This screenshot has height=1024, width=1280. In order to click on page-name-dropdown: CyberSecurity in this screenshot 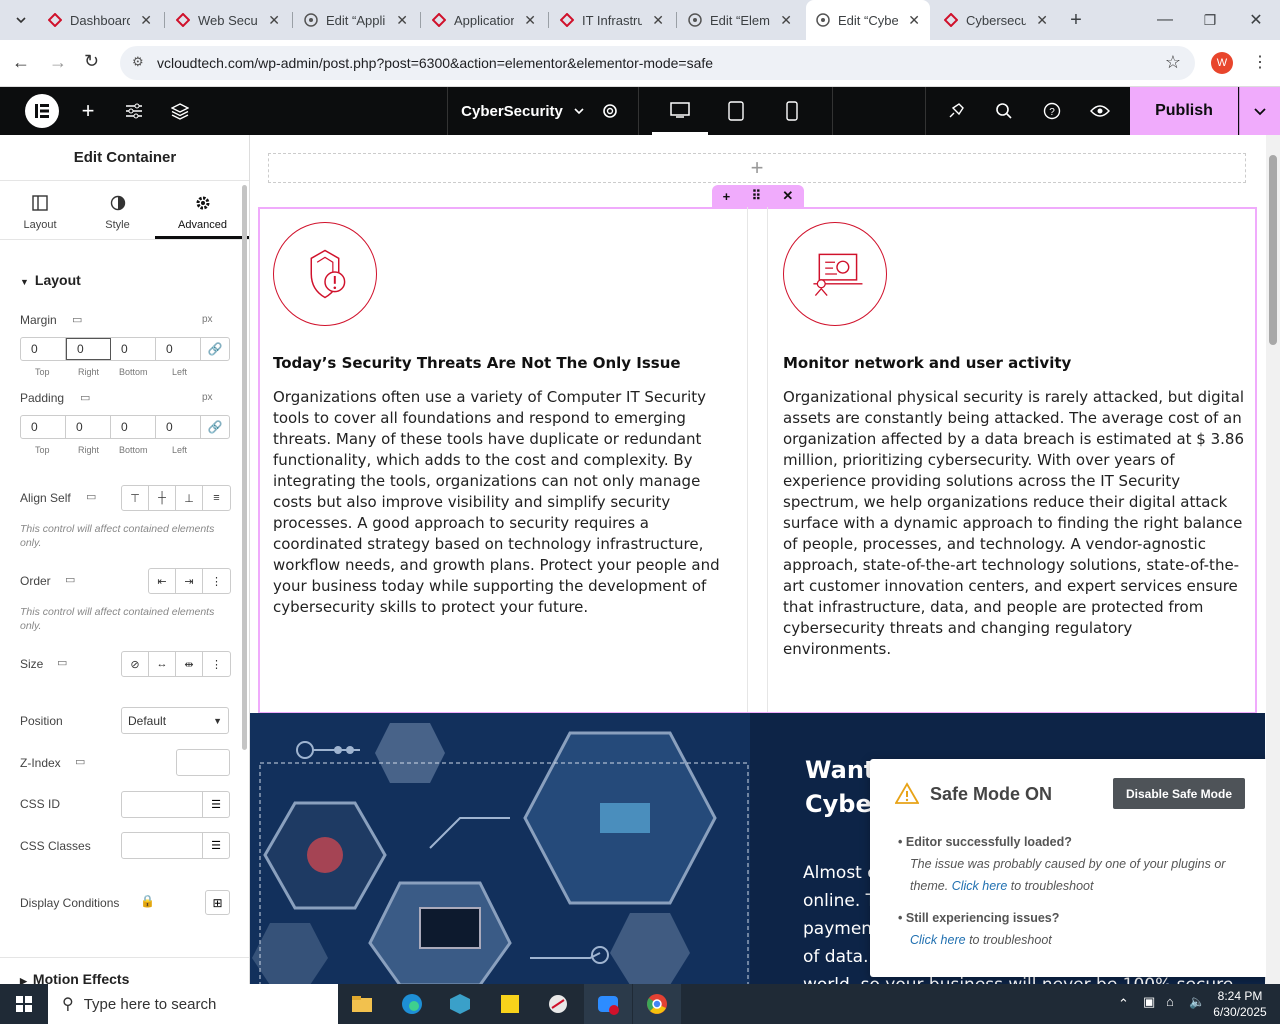, I will do `click(523, 111)`.